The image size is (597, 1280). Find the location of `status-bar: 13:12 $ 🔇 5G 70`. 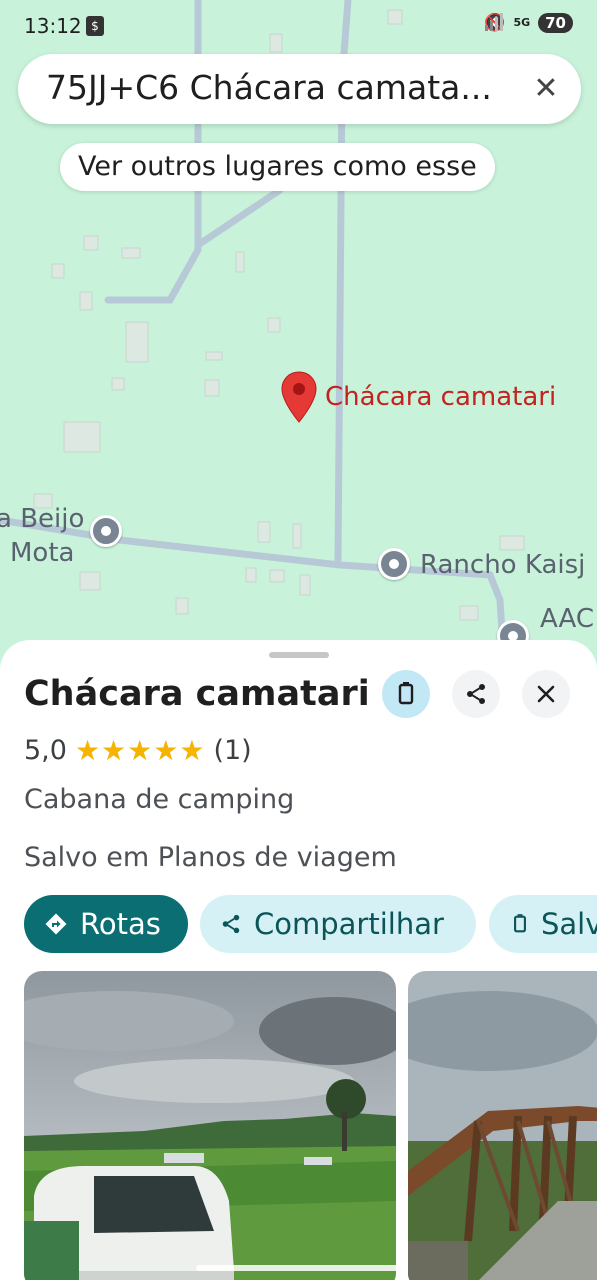

status-bar: 13:12 $ 🔇 5G 70 is located at coordinates (298, 26).